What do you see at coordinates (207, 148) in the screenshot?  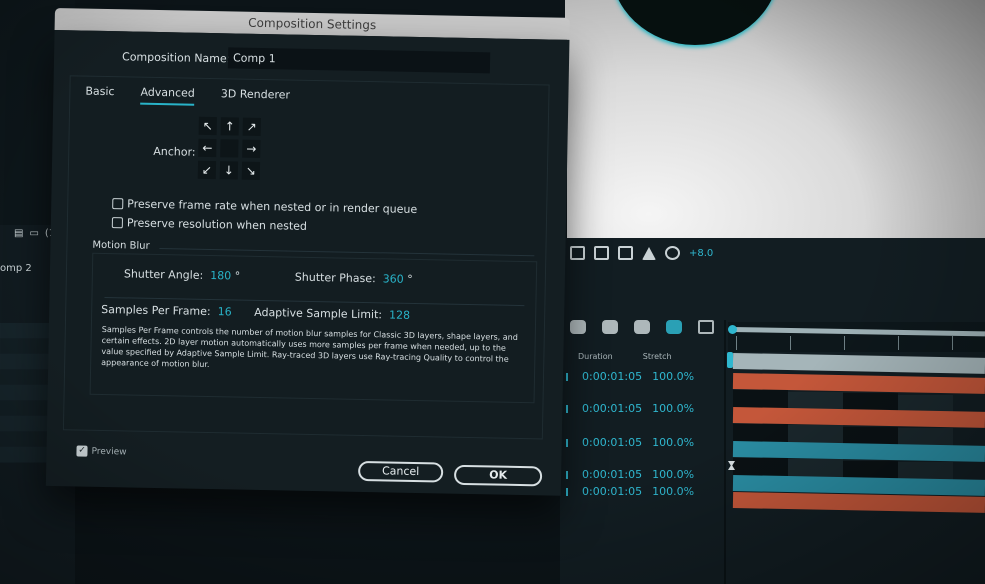 I see `arrow-left-icon: ←` at bounding box center [207, 148].